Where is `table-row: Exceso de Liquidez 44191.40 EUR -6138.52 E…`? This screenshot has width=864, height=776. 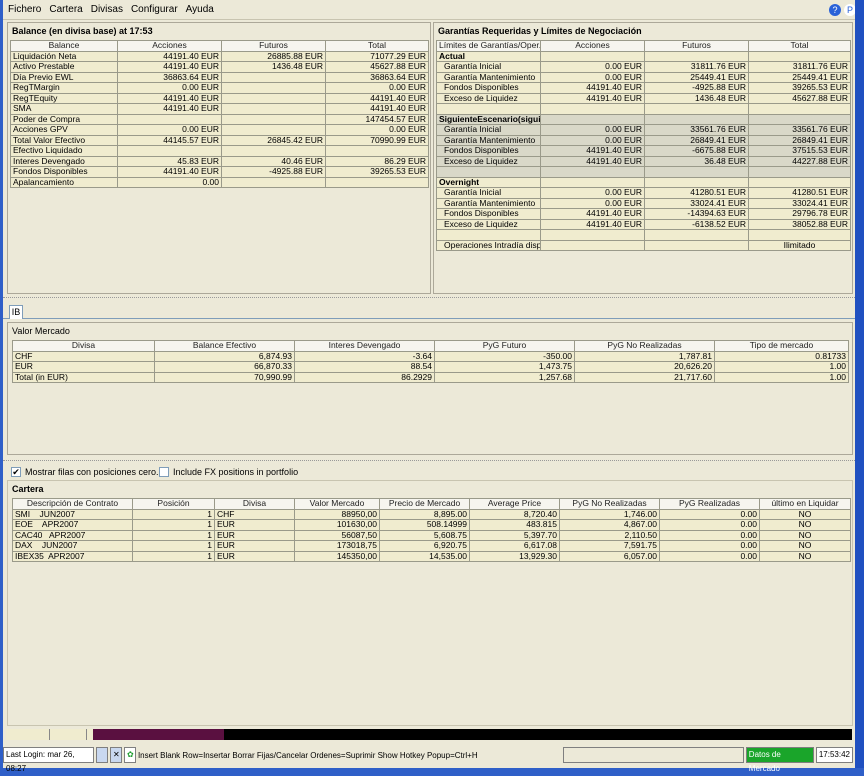 table-row: Exceso de Liquidez 44191.40 EUR -6138.52 E… is located at coordinates (643, 224).